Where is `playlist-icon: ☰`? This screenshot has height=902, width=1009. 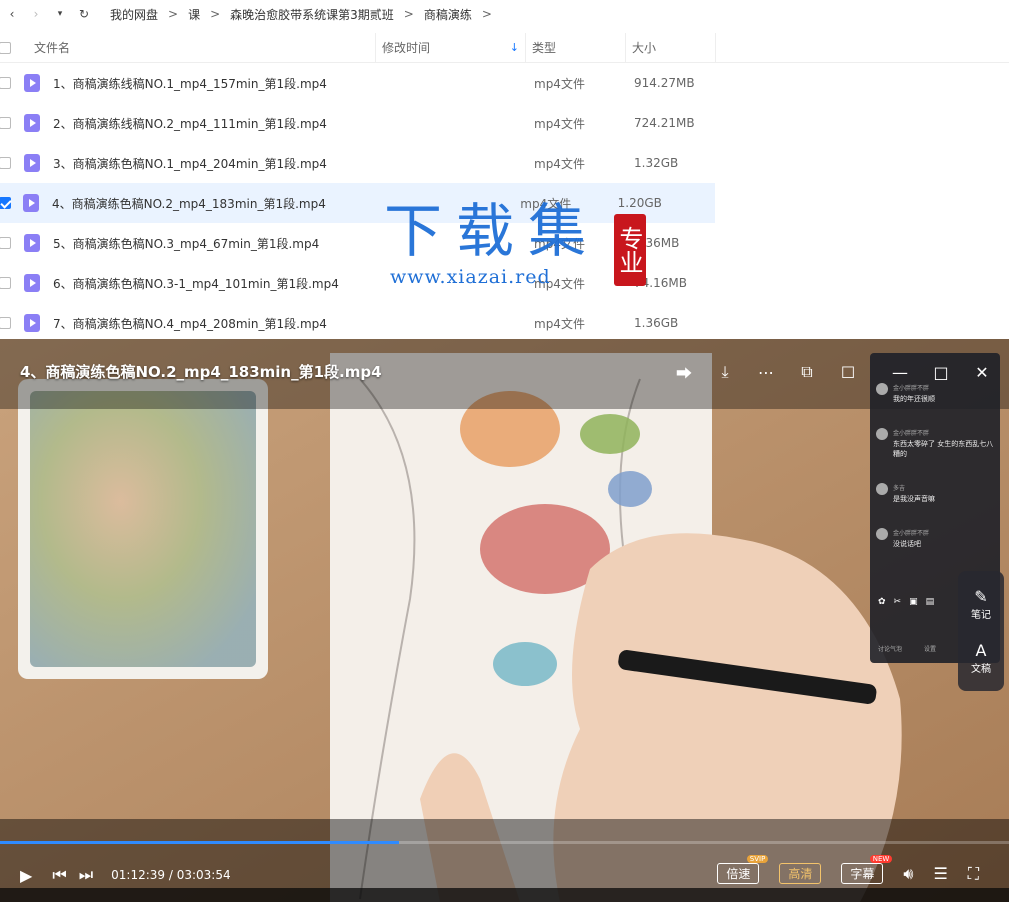
playlist-icon: ☰ is located at coordinates (940, 873).